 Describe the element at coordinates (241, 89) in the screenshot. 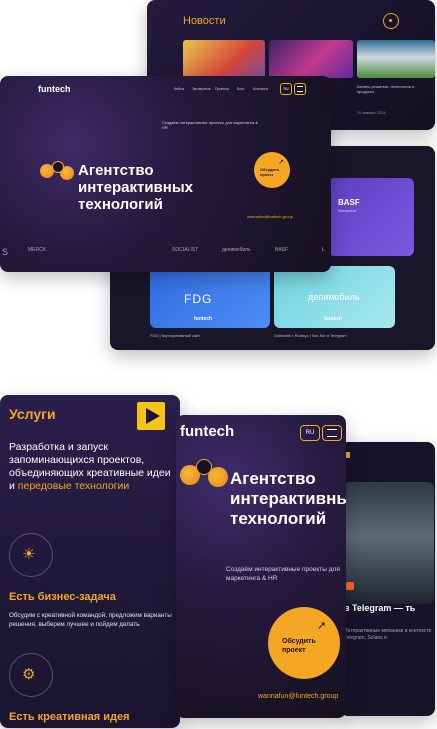

I see `nav-item-blog: Блог` at that location.